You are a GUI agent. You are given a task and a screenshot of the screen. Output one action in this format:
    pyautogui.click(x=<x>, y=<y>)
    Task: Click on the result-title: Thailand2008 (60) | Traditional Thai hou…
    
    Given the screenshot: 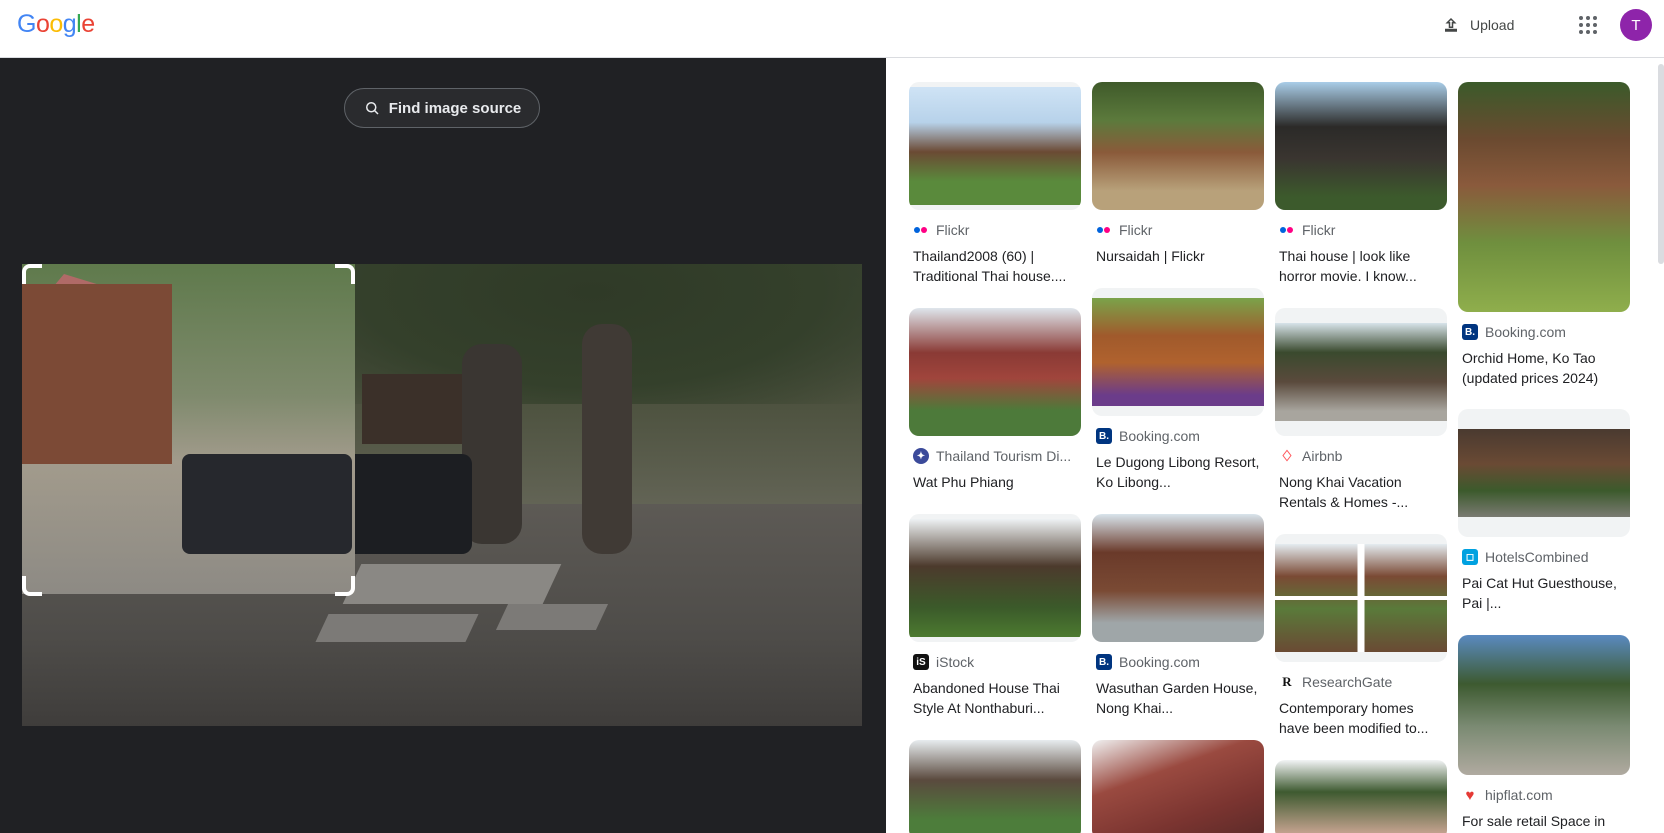 What is the action you would take?
    pyautogui.click(x=995, y=266)
    